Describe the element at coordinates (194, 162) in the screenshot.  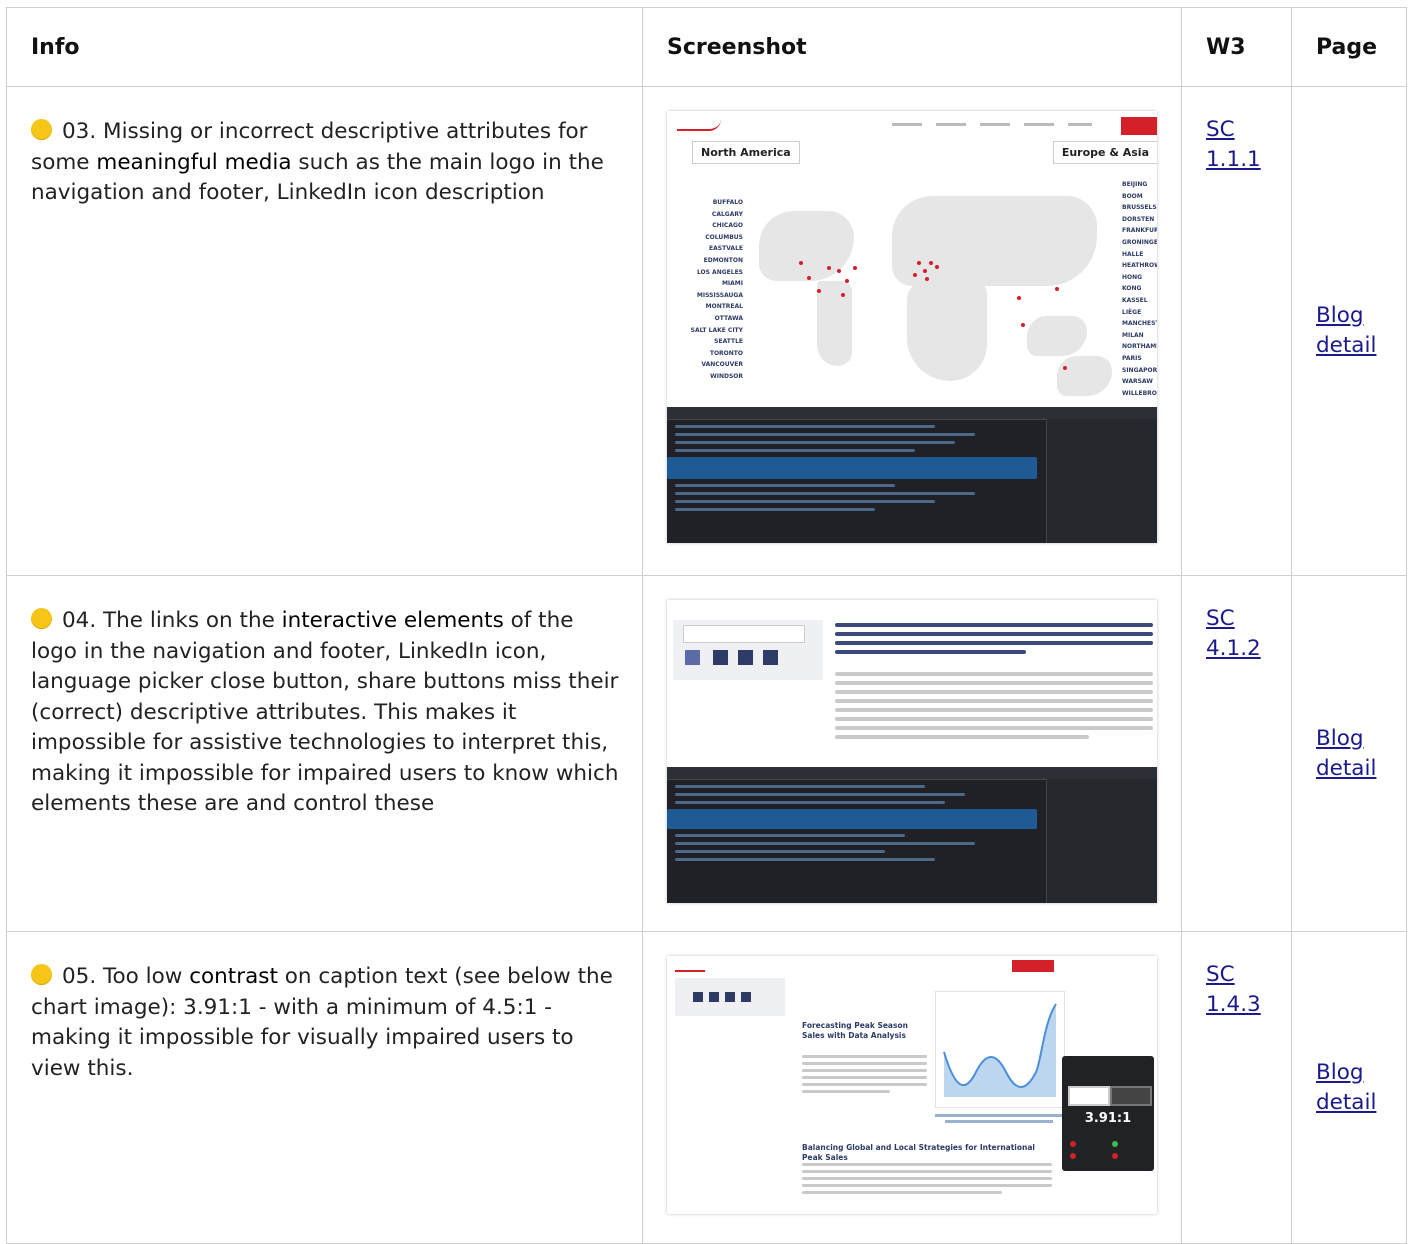
I see `issue-highlight: meaningful media` at that location.